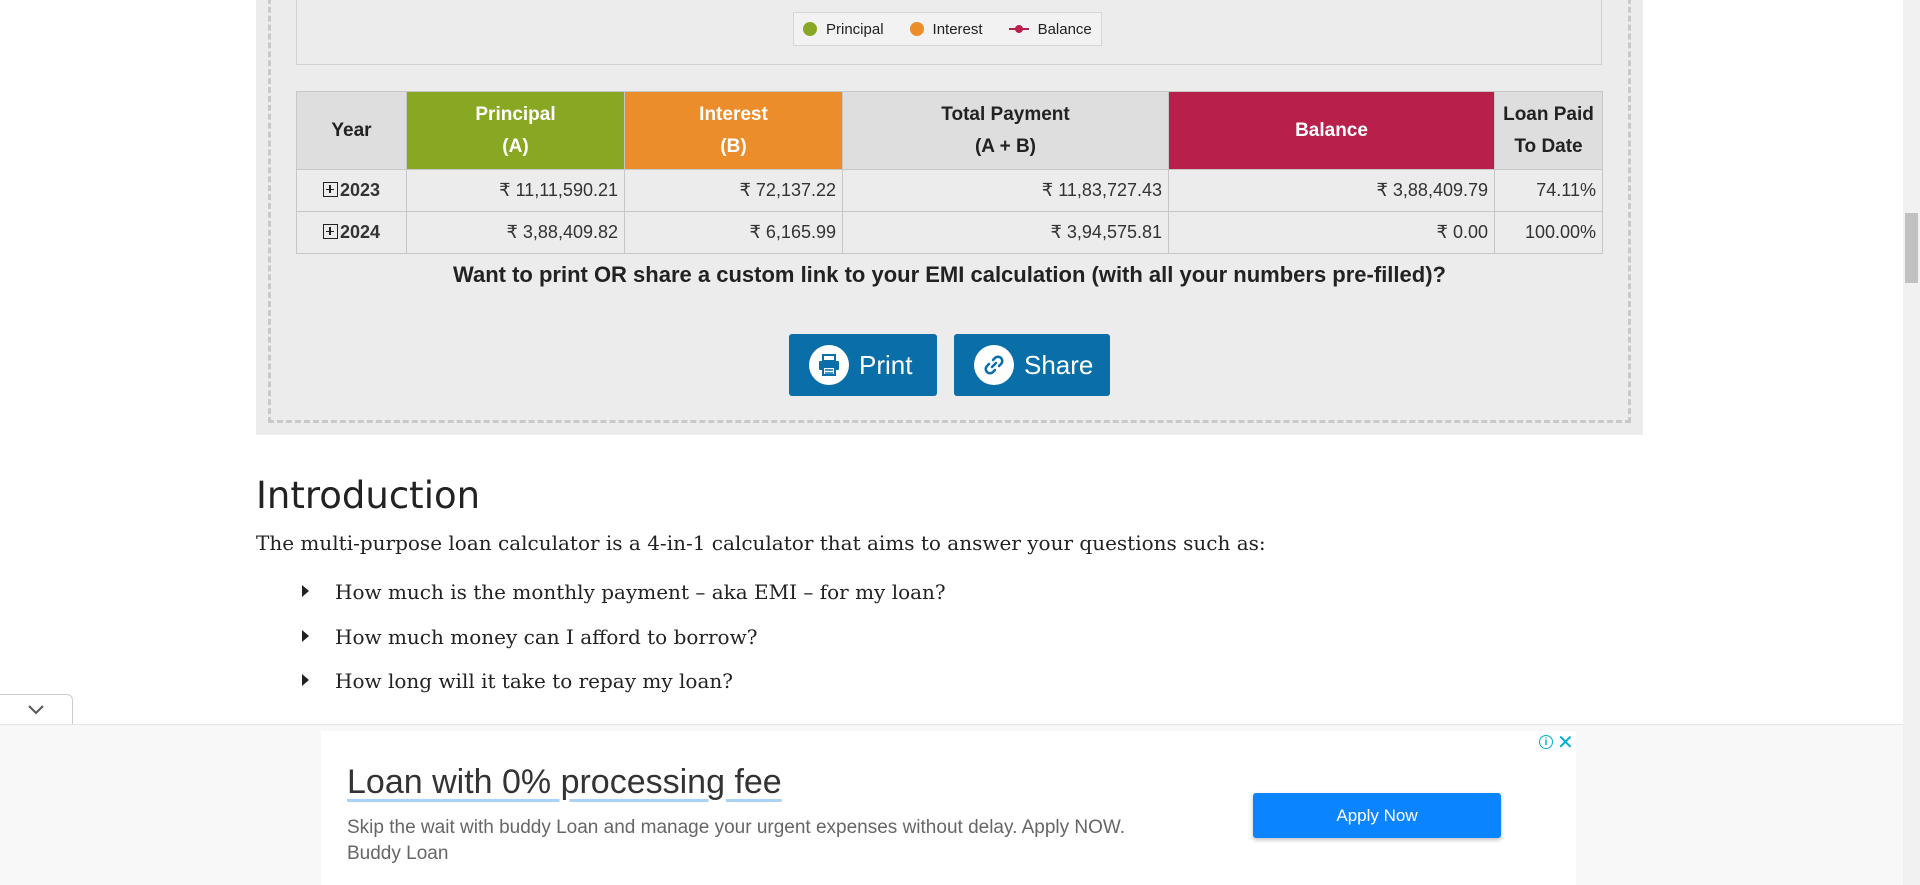 The image size is (1920, 885). Describe the element at coordinates (1005, 232) in the screenshot. I see `total-payment-cell: ₹ 3,94,575.81` at that location.